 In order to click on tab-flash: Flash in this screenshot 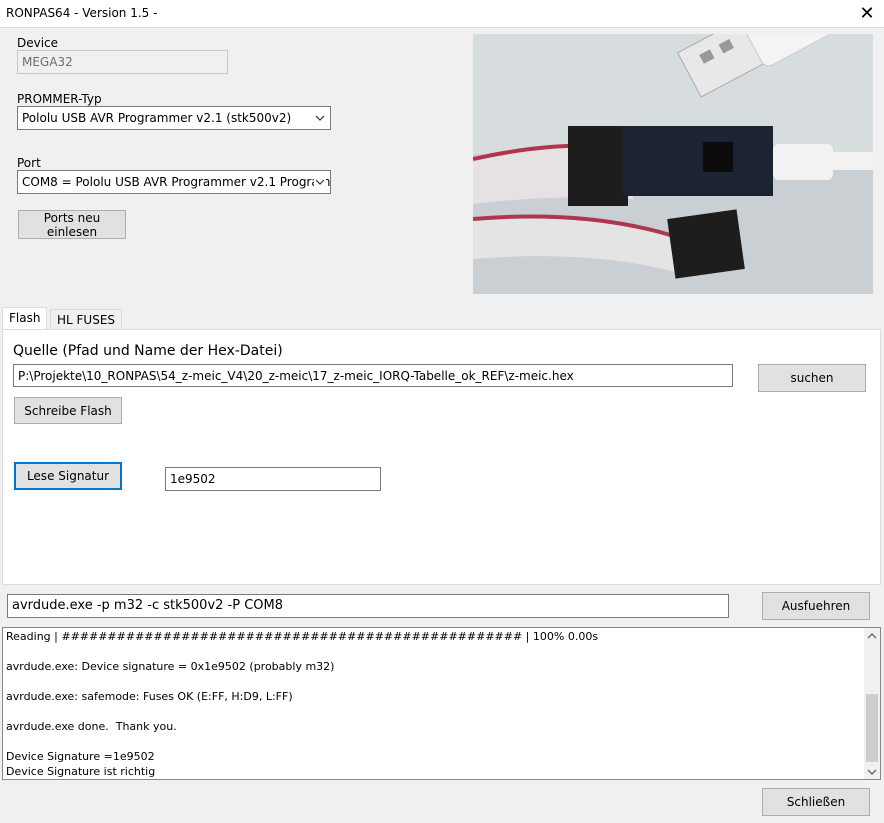, I will do `click(25, 318)`.